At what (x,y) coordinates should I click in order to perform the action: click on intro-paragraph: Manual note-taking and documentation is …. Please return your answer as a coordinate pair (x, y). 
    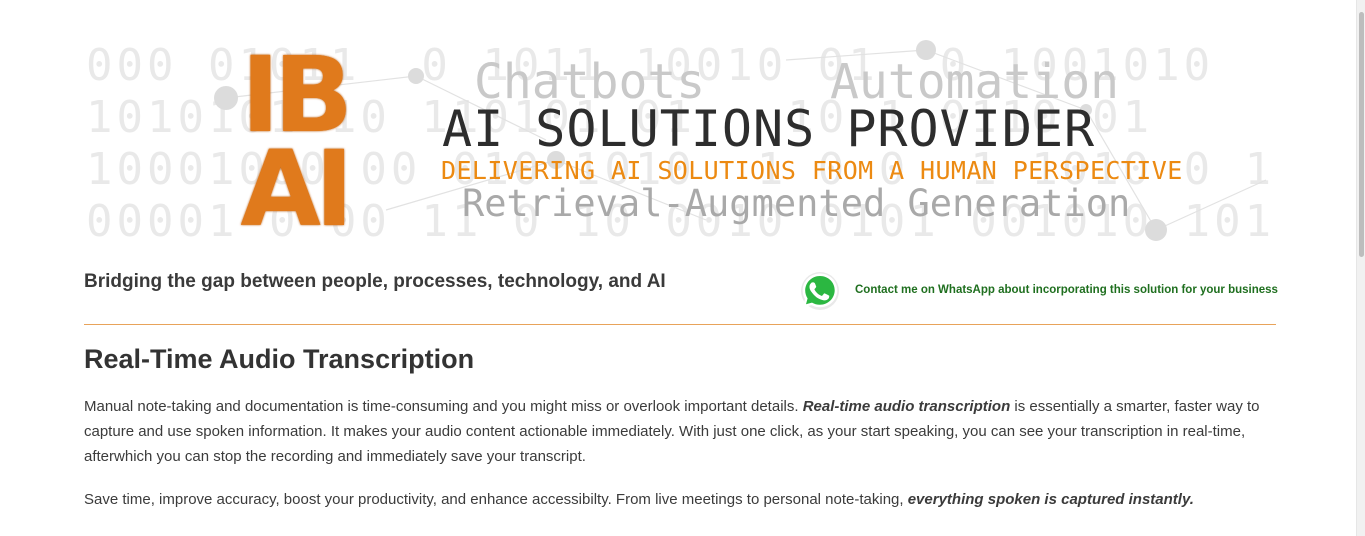
    Looking at the image, I should click on (674, 431).